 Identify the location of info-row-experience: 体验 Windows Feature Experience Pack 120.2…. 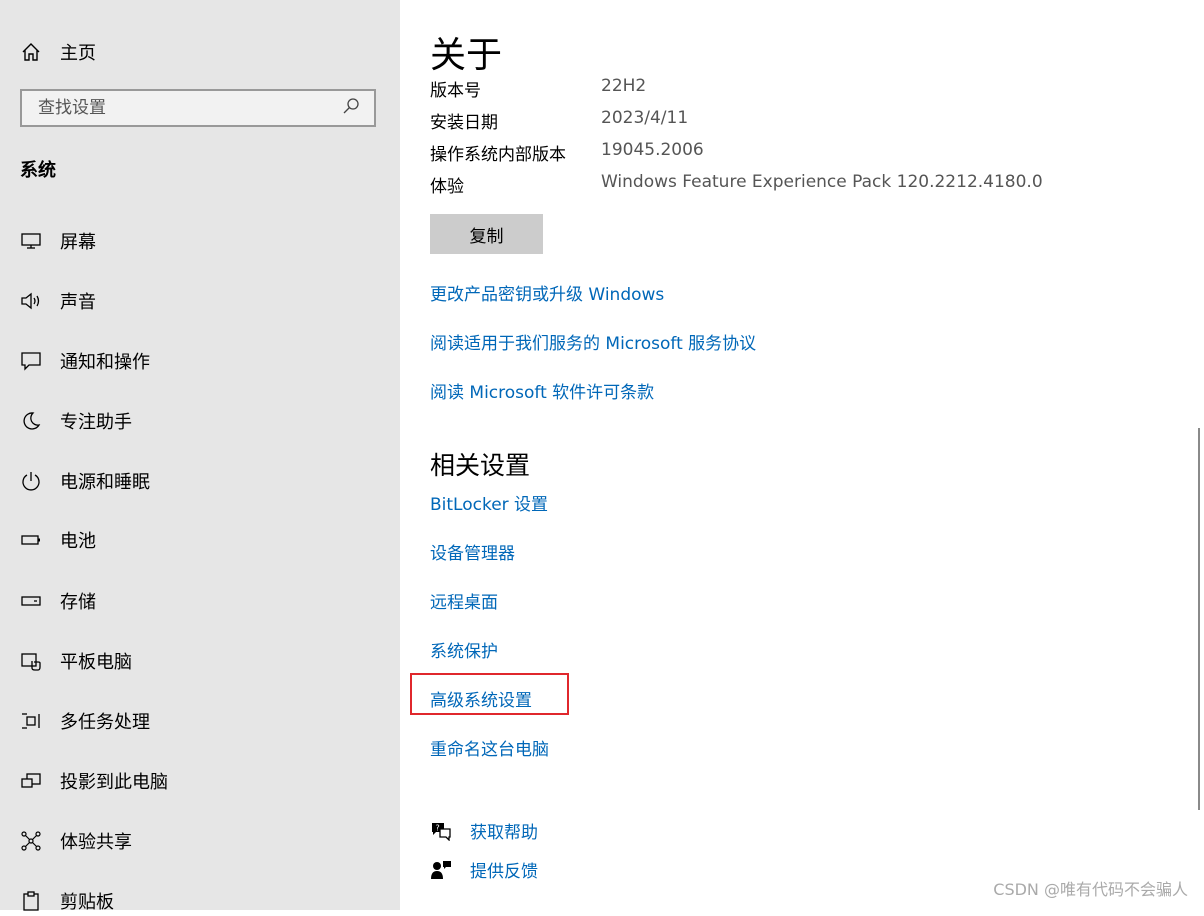
(736, 184).